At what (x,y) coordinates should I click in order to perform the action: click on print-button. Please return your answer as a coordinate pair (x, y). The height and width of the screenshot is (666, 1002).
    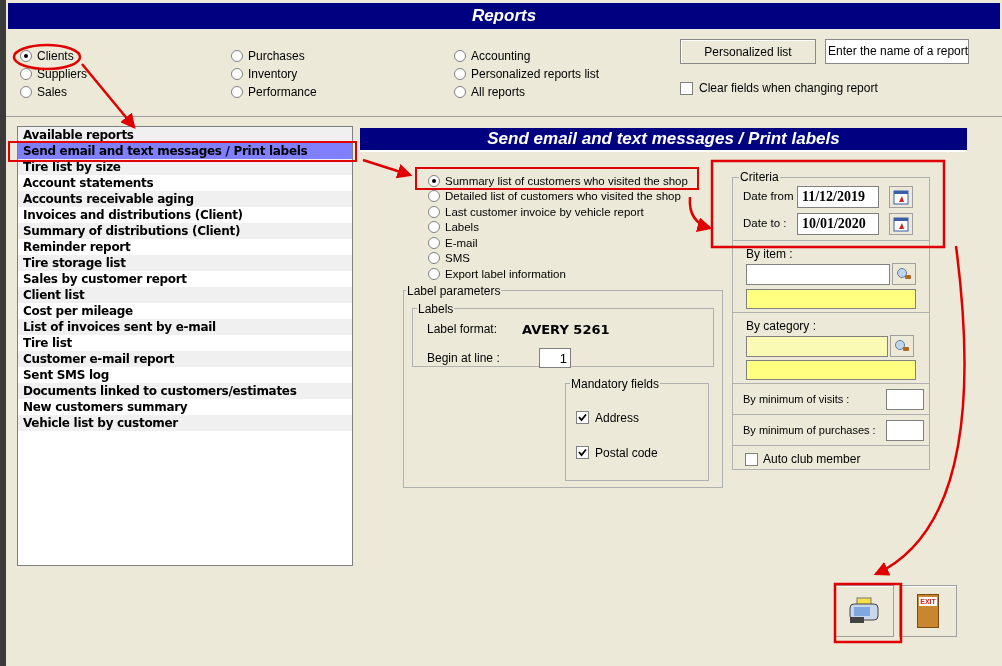
    Looking at the image, I should click on (864, 610).